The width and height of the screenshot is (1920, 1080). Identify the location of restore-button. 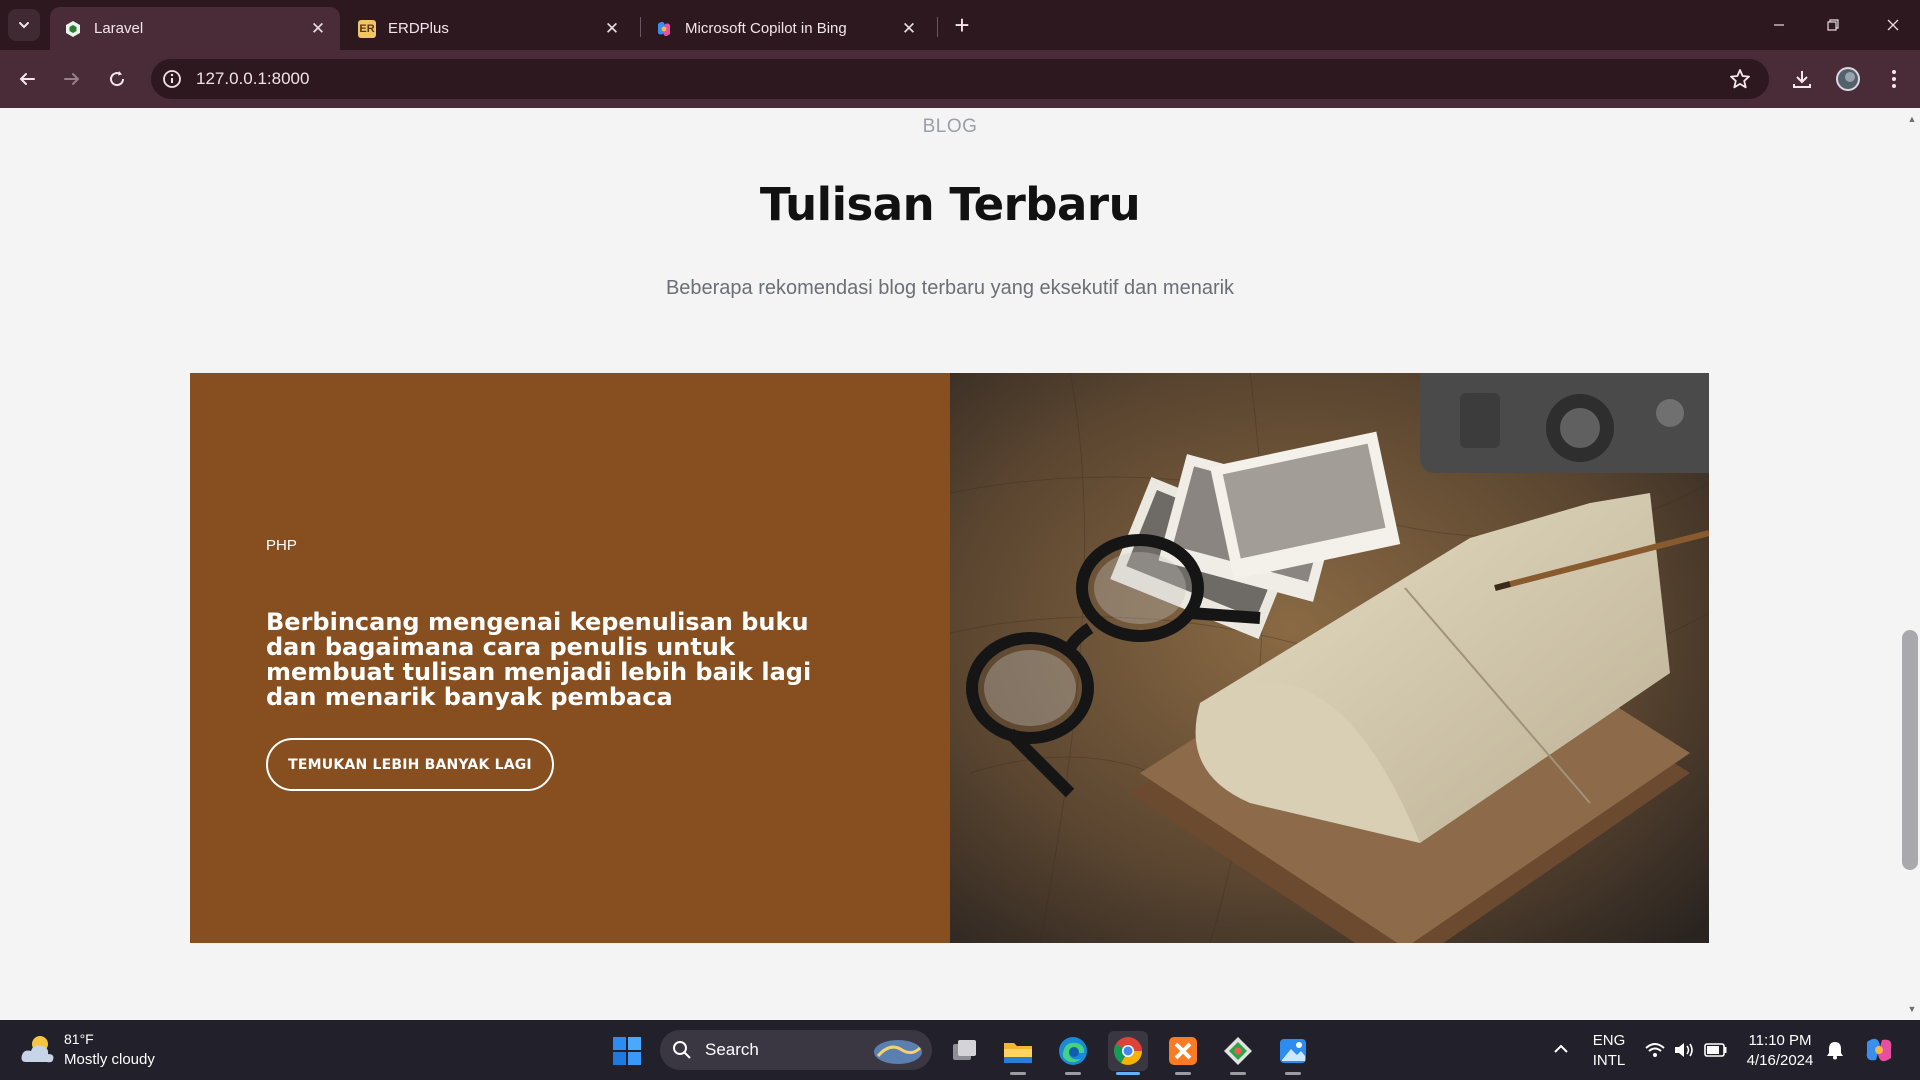
(1833, 25).